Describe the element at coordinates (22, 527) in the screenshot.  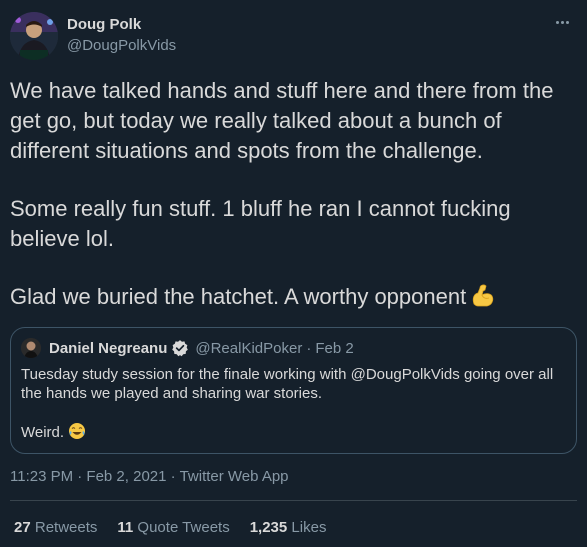
I see `retweets-count: 27` at that location.